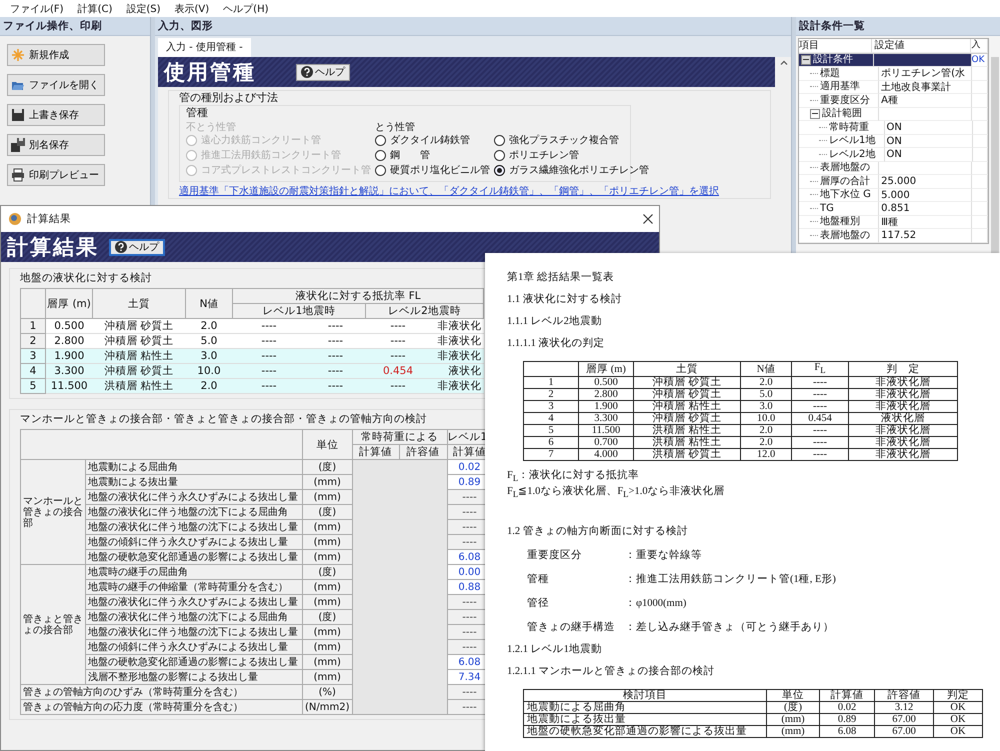 This screenshot has height=751, width=1000. What do you see at coordinates (327, 617) in the screenshot?
I see `table-cell: (度)` at bounding box center [327, 617].